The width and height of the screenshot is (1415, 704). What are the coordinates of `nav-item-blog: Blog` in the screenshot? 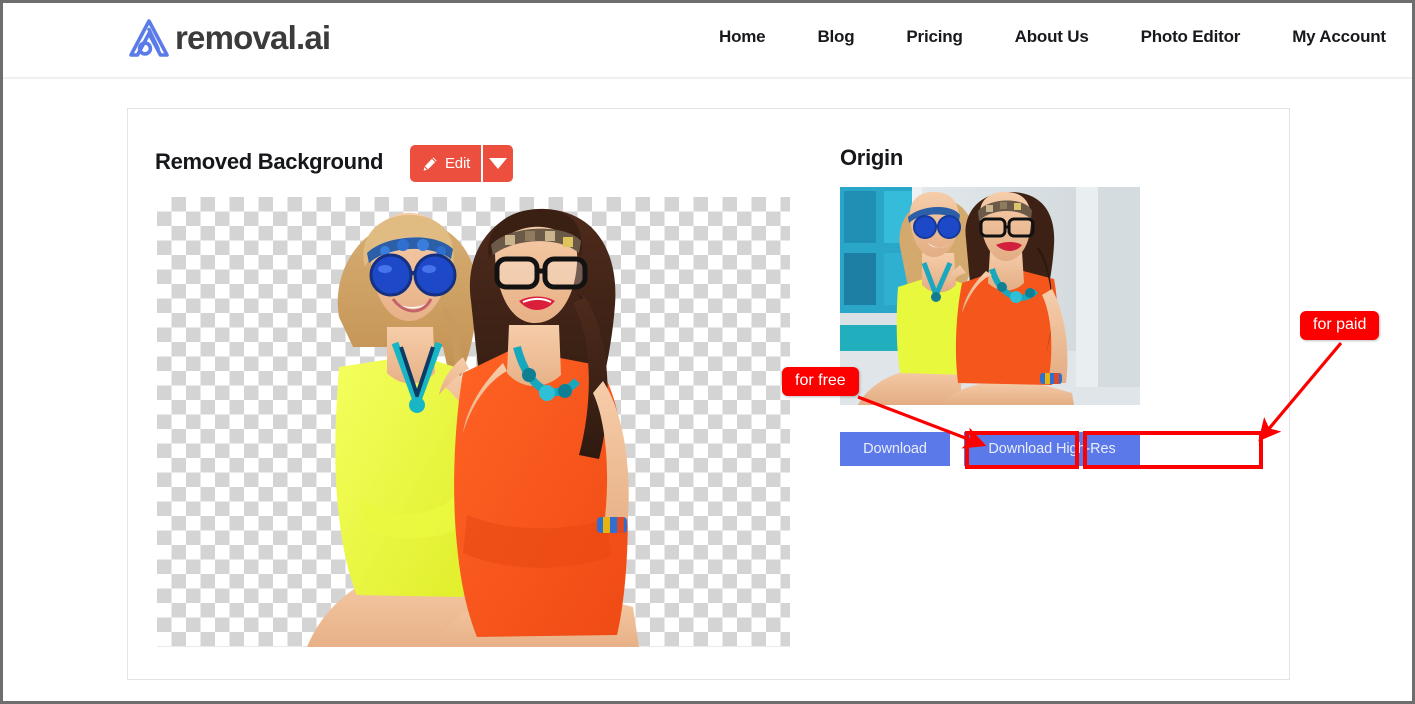 It's located at (835, 37).